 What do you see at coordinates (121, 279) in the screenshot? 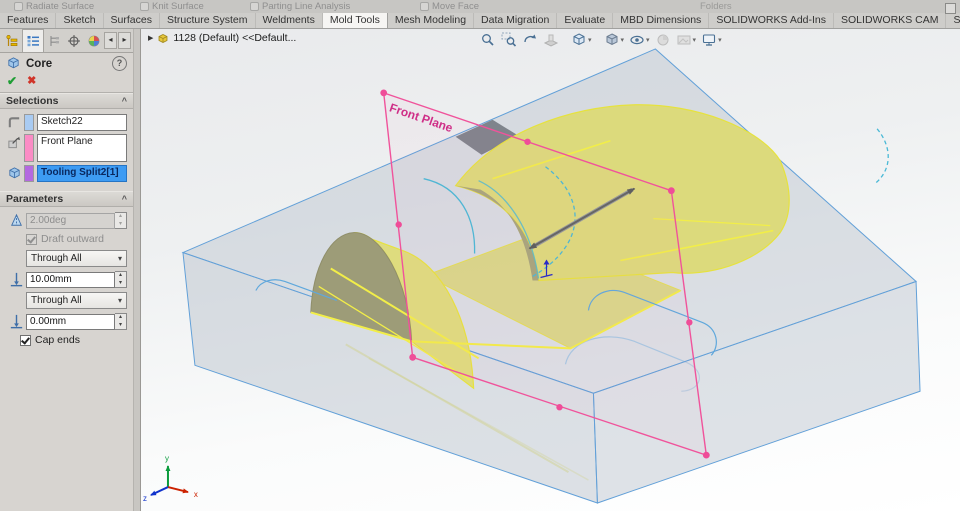
I see `depth-1-spinner: ▴ ▾` at bounding box center [121, 279].